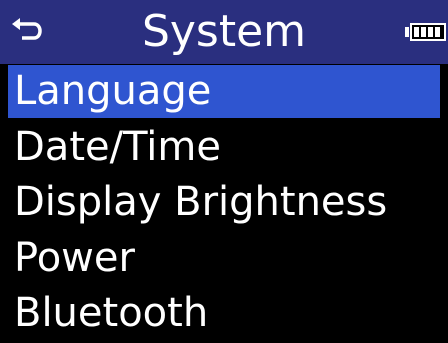 The image size is (448, 343). Describe the element at coordinates (224, 258) in the screenshot. I see `menu-item-power: Power` at that location.